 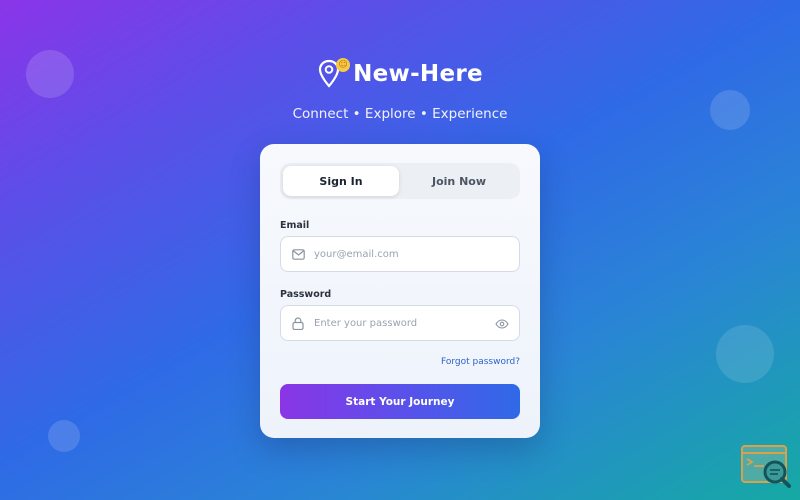 What do you see at coordinates (400, 401) in the screenshot?
I see `start-journey-button: Start Your Journey` at bounding box center [400, 401].